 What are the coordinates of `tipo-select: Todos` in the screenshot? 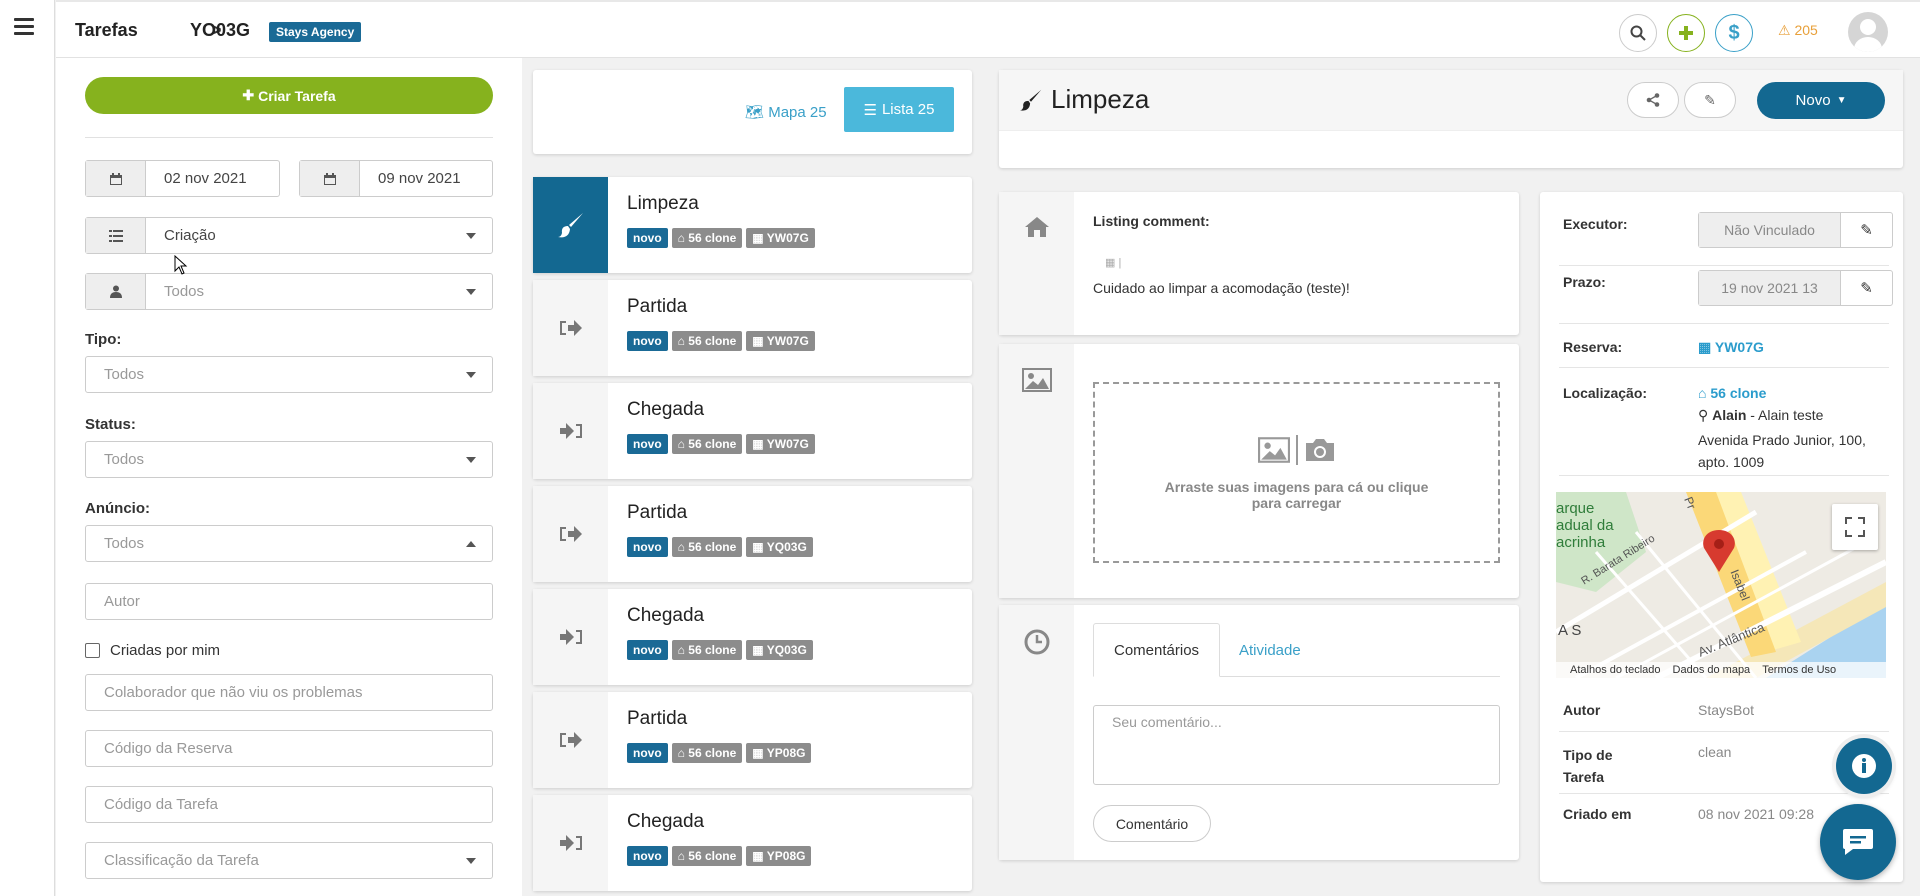 It's located at (289, 374).